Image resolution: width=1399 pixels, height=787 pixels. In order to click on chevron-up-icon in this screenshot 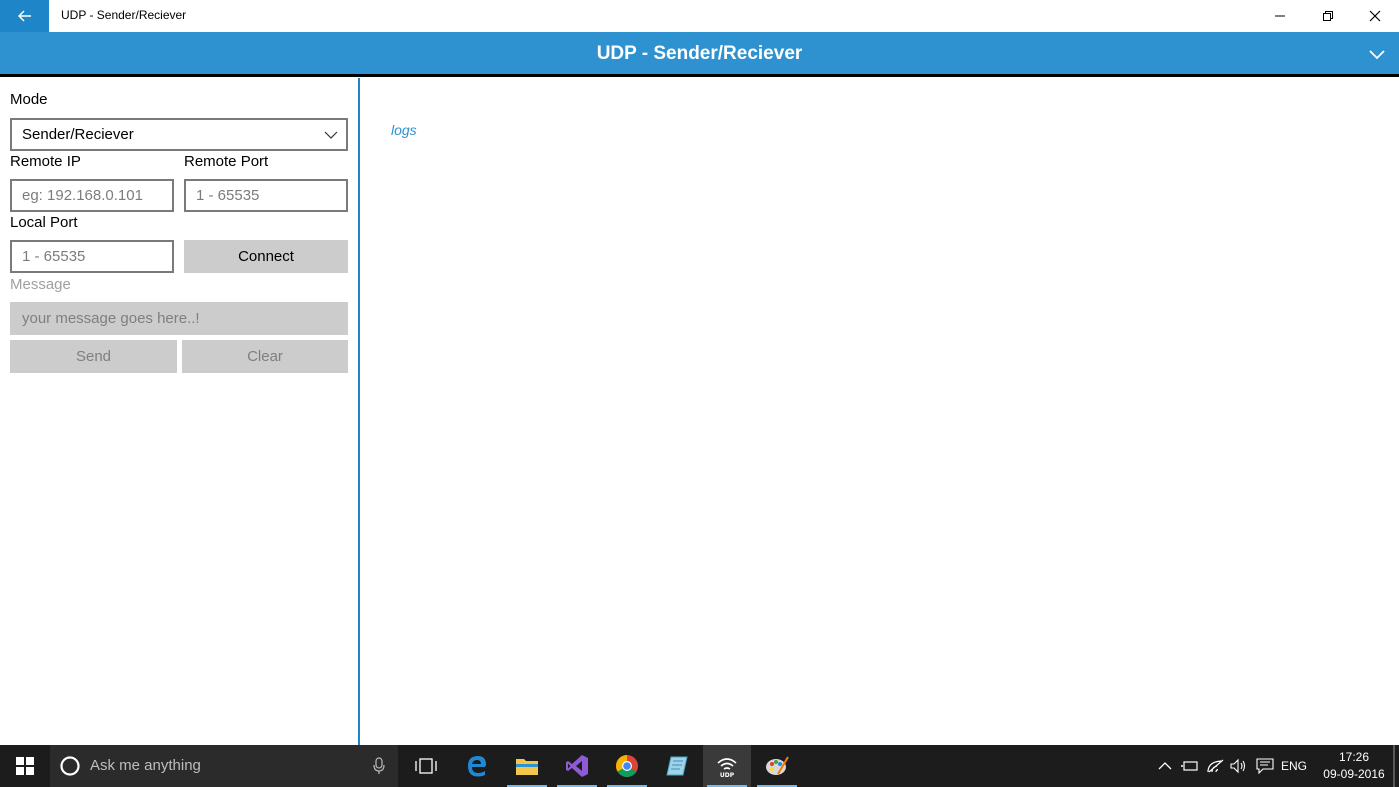, I will do `click(1165, 766)`.